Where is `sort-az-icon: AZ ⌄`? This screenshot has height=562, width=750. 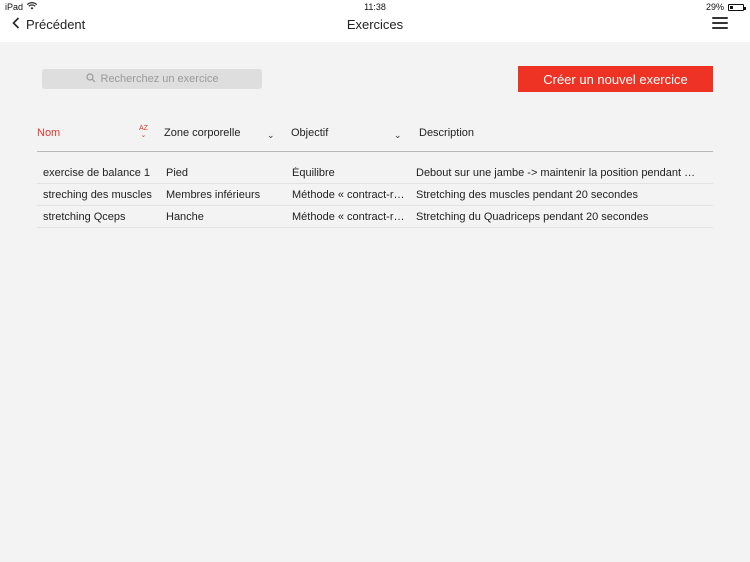
sort-az-icon: AZ ⌄ is located at coordinates (143, 132).